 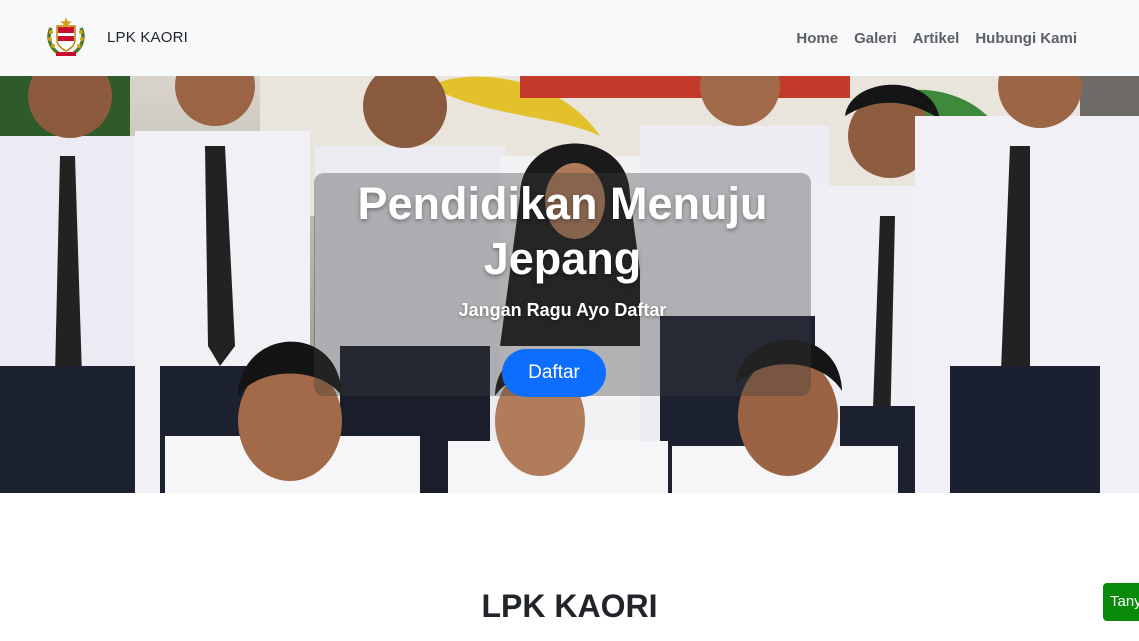 I want to click on emblem-logo-icon, so click(x=66, y=36).